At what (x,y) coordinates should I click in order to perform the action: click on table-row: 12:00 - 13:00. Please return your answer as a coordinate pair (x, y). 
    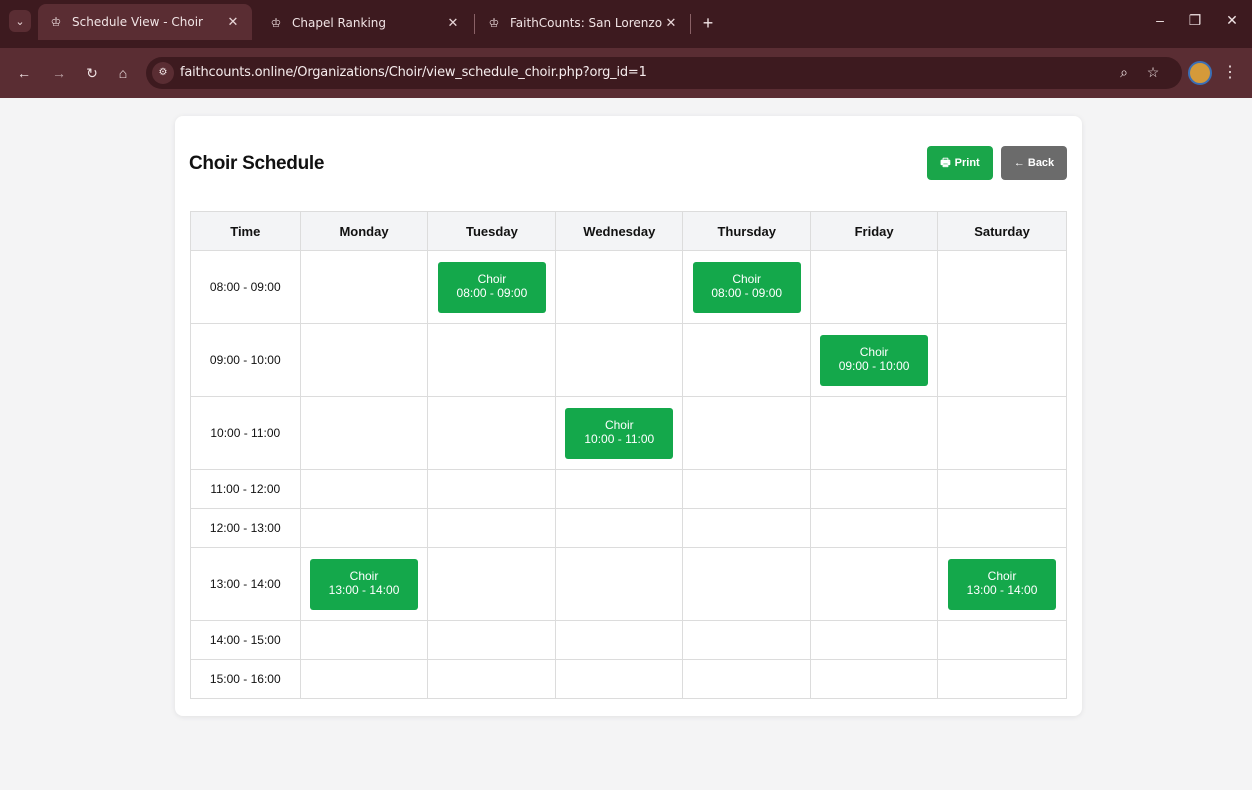
    Looking at the image, I should click on (628, 528).